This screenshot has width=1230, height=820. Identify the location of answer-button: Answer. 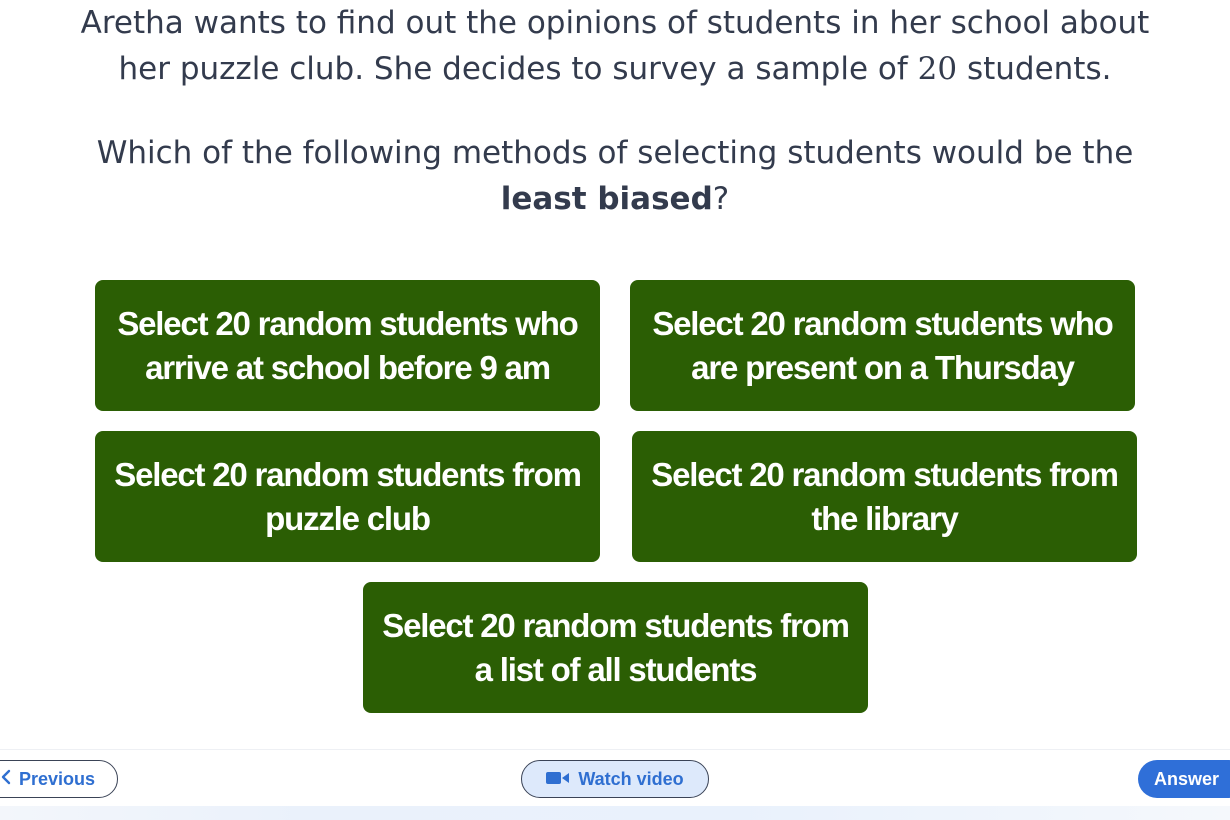
(1184, 779).